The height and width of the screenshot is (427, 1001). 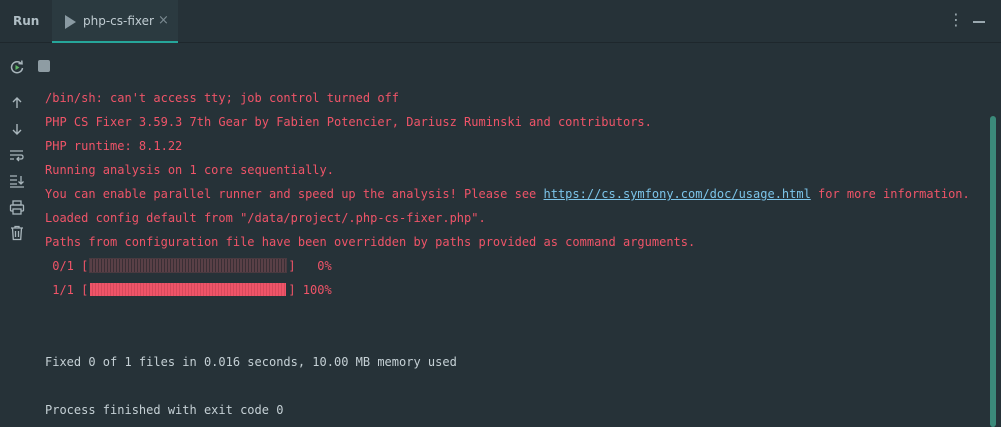 I want to click on minimize-icon, so click(x=979, y=22).